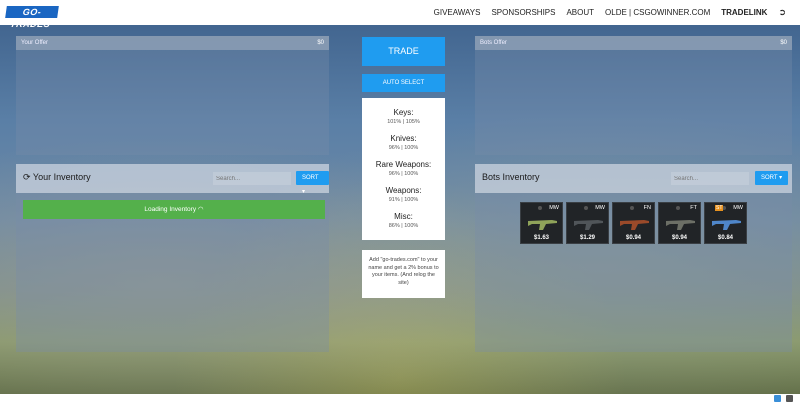 The image size is (800, 402). I want to click on your-offer-title: Your Offer, so click(35, 43).